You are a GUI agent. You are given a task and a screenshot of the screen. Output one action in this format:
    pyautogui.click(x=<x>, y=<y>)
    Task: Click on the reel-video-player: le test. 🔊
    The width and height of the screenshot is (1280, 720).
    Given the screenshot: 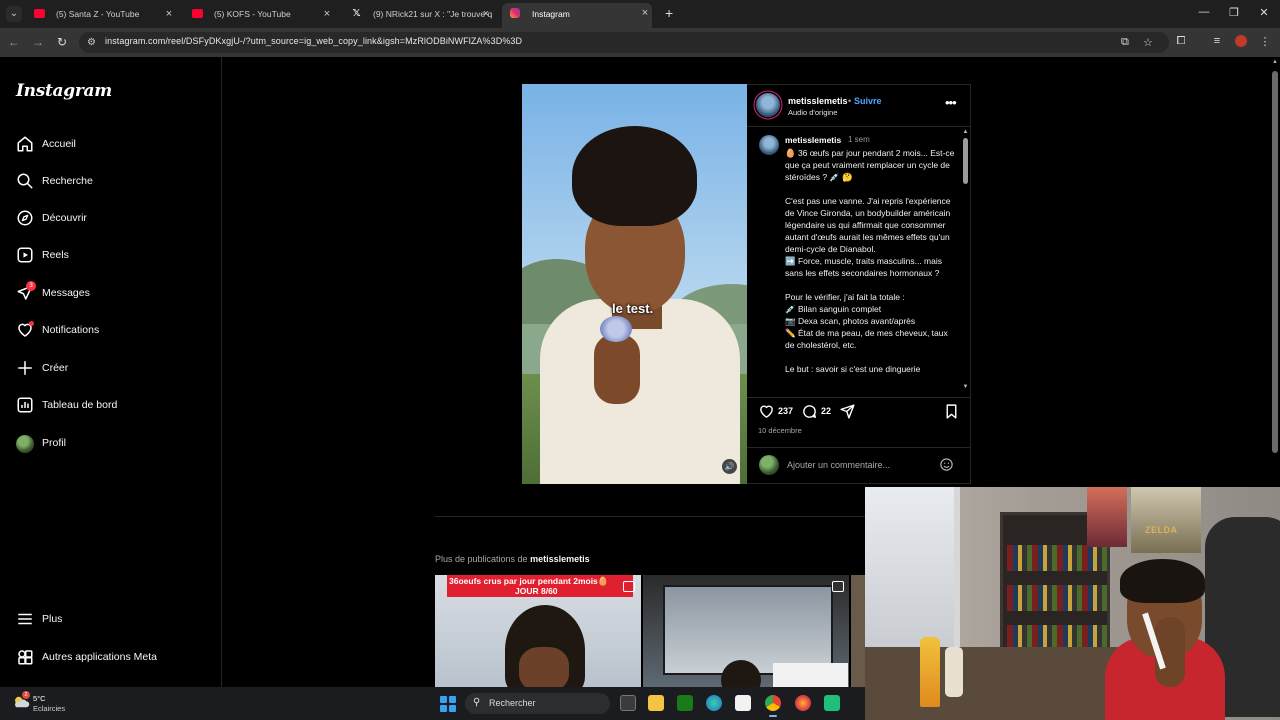 What is the action you would take?
    pyautogui.click(x=634, y=284)
    